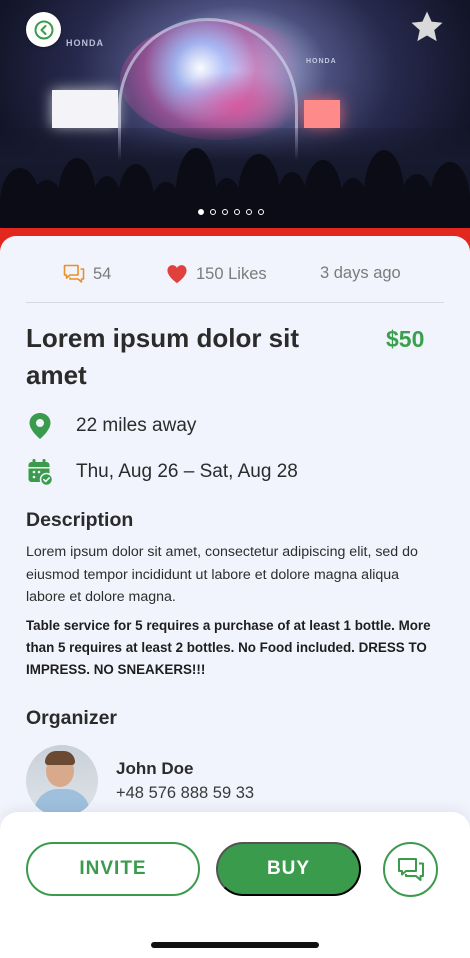 This screenshot has height=958, width=470. I want to click on heart-icon, so click(177, 274).